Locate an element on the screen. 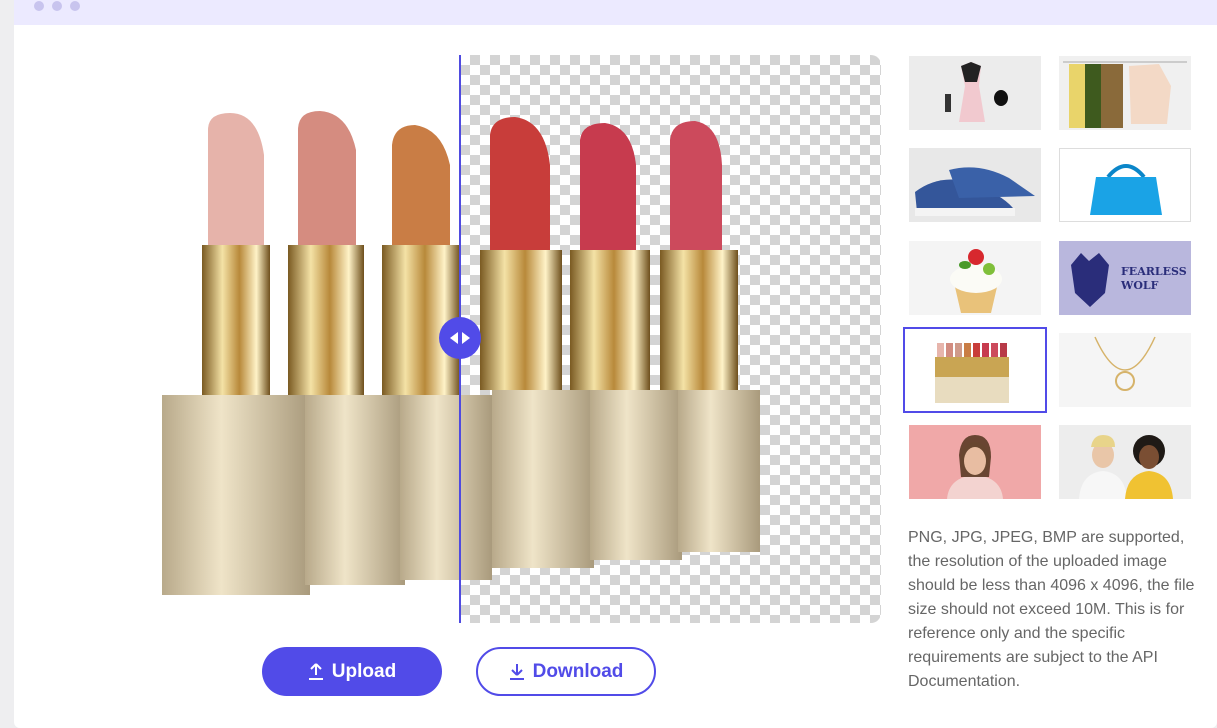 Image resolution: width=1217 pixels, height=728 pixels. download-button-label: Download is located at coordinates (578, 671).